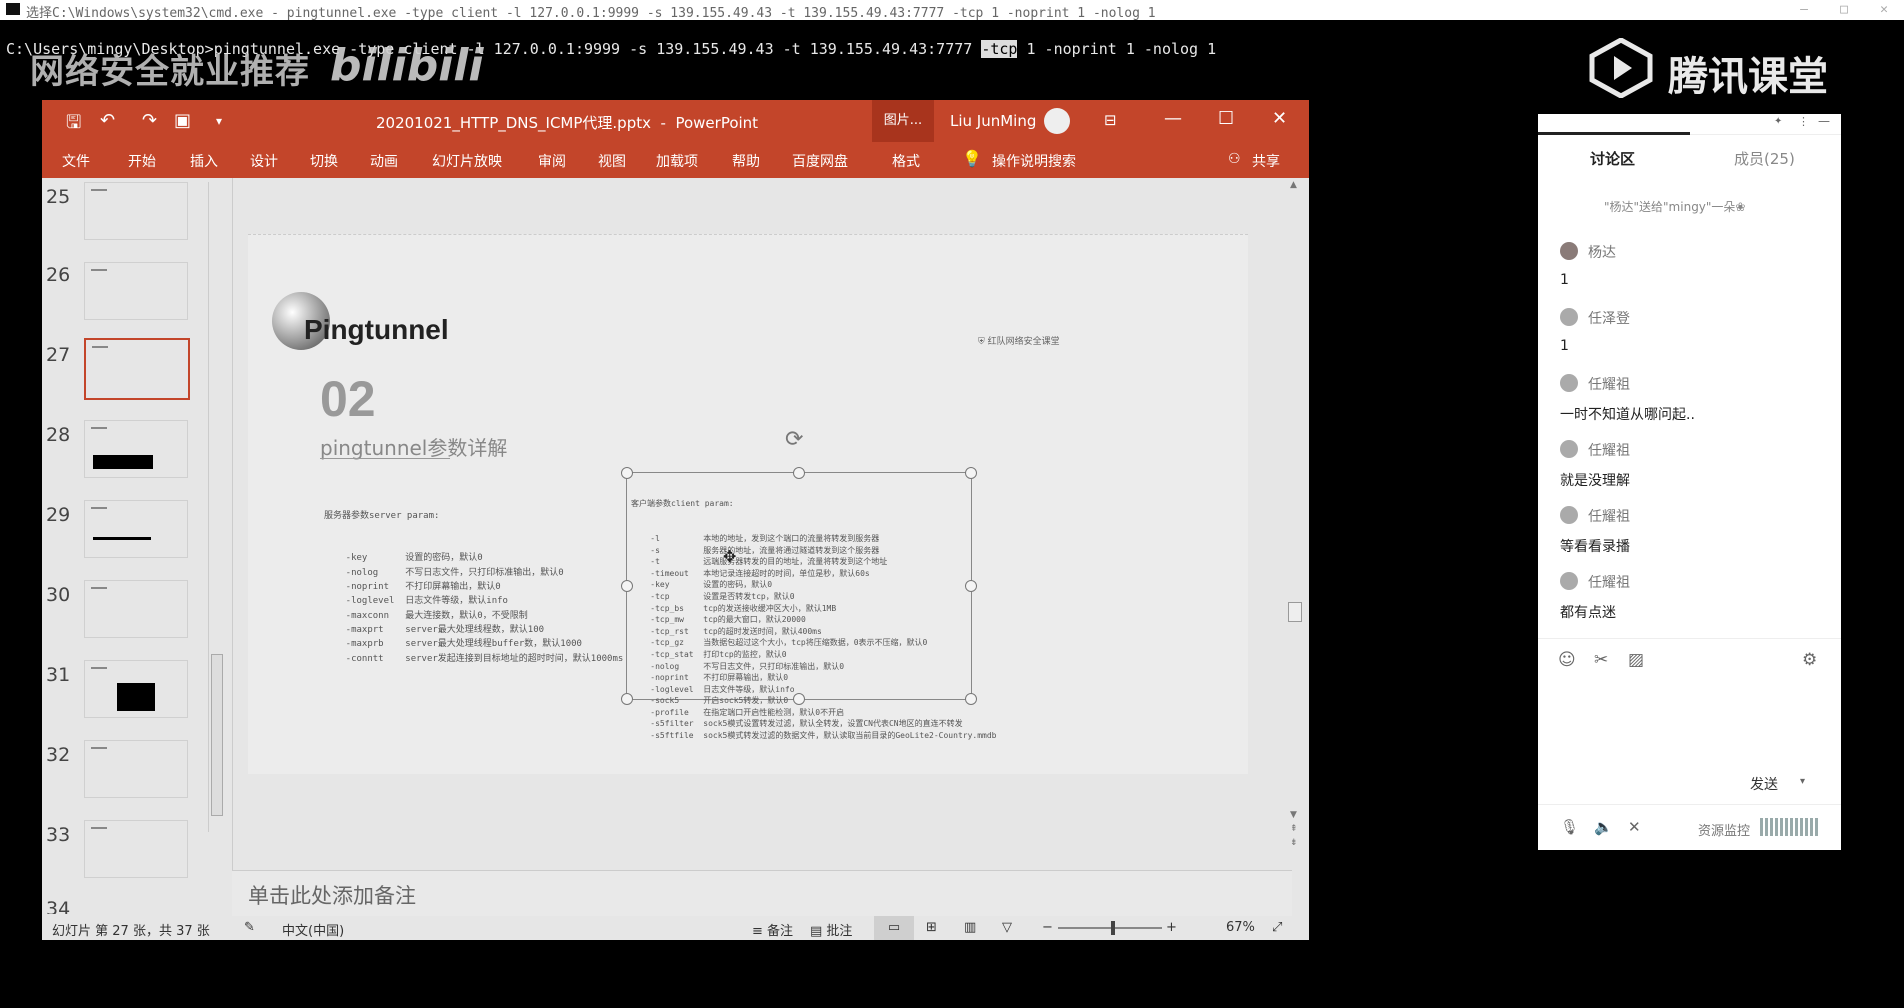 This screenshot has width=1904, height=1008. What do you see at coordinates (1266, 161) in the screenshot?
I see `share-button: 共享` at bounding box center [1266, 161].